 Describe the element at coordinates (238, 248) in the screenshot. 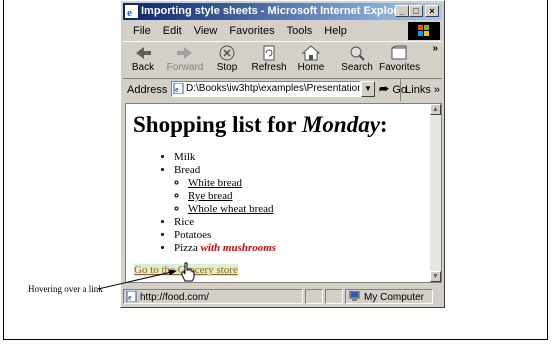

I see `pizza-emphasis: with mushrooms` at that location.